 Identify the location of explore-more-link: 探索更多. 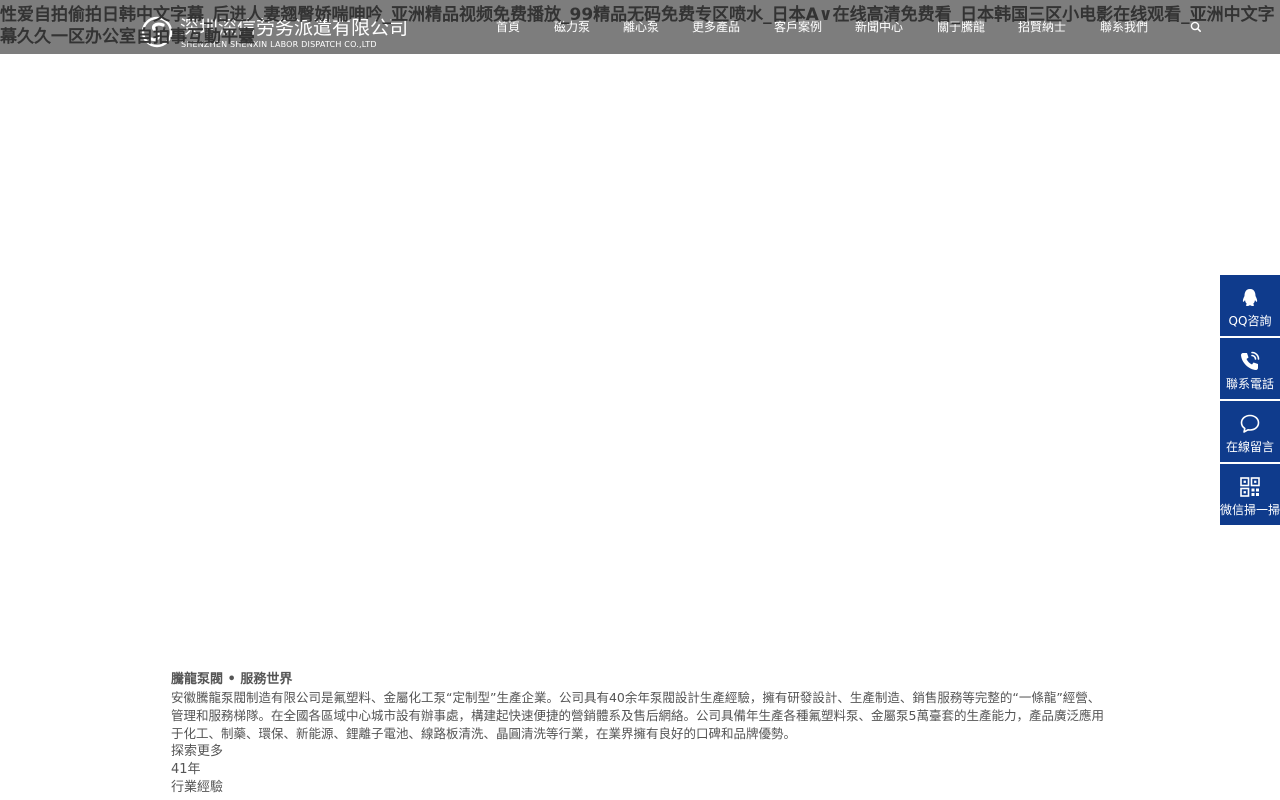
(641, 752).